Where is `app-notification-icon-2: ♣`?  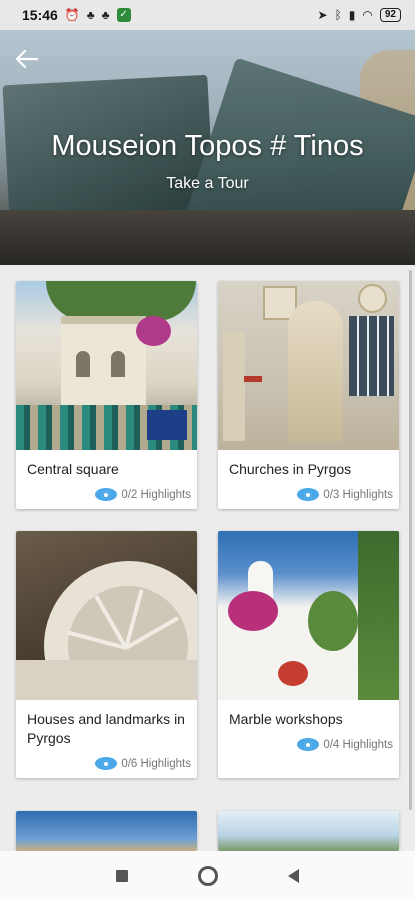 app-notification-icon-2: ♣ is located at coordinates (105, 15).